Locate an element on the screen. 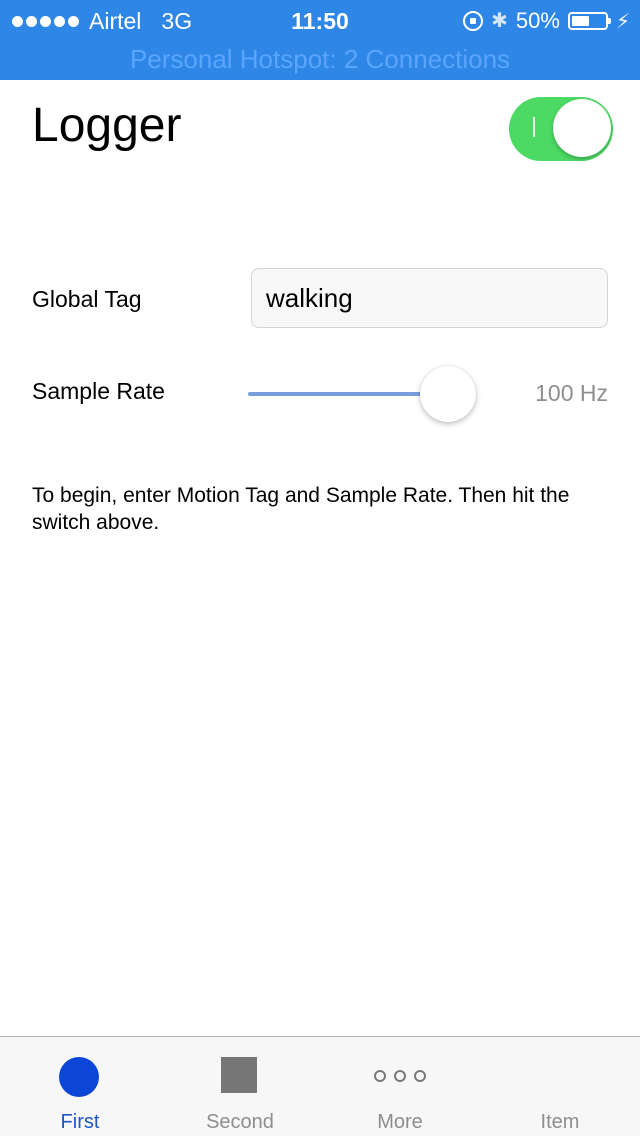 The width and height of the screenshot is (640, 1136). sample-rate-slider is located at coordinates (364, 394).